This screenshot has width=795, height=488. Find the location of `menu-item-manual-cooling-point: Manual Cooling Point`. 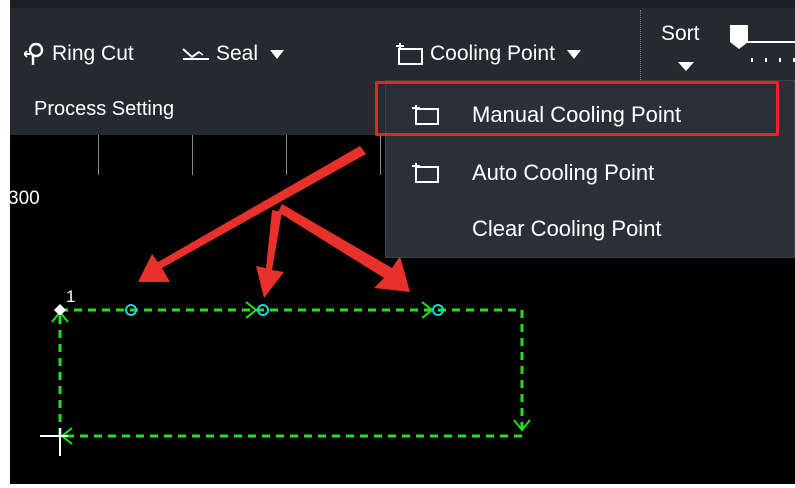

menu-item-manual-cooling-point: Manual Cooling Point is located at coordinates (590, 115).